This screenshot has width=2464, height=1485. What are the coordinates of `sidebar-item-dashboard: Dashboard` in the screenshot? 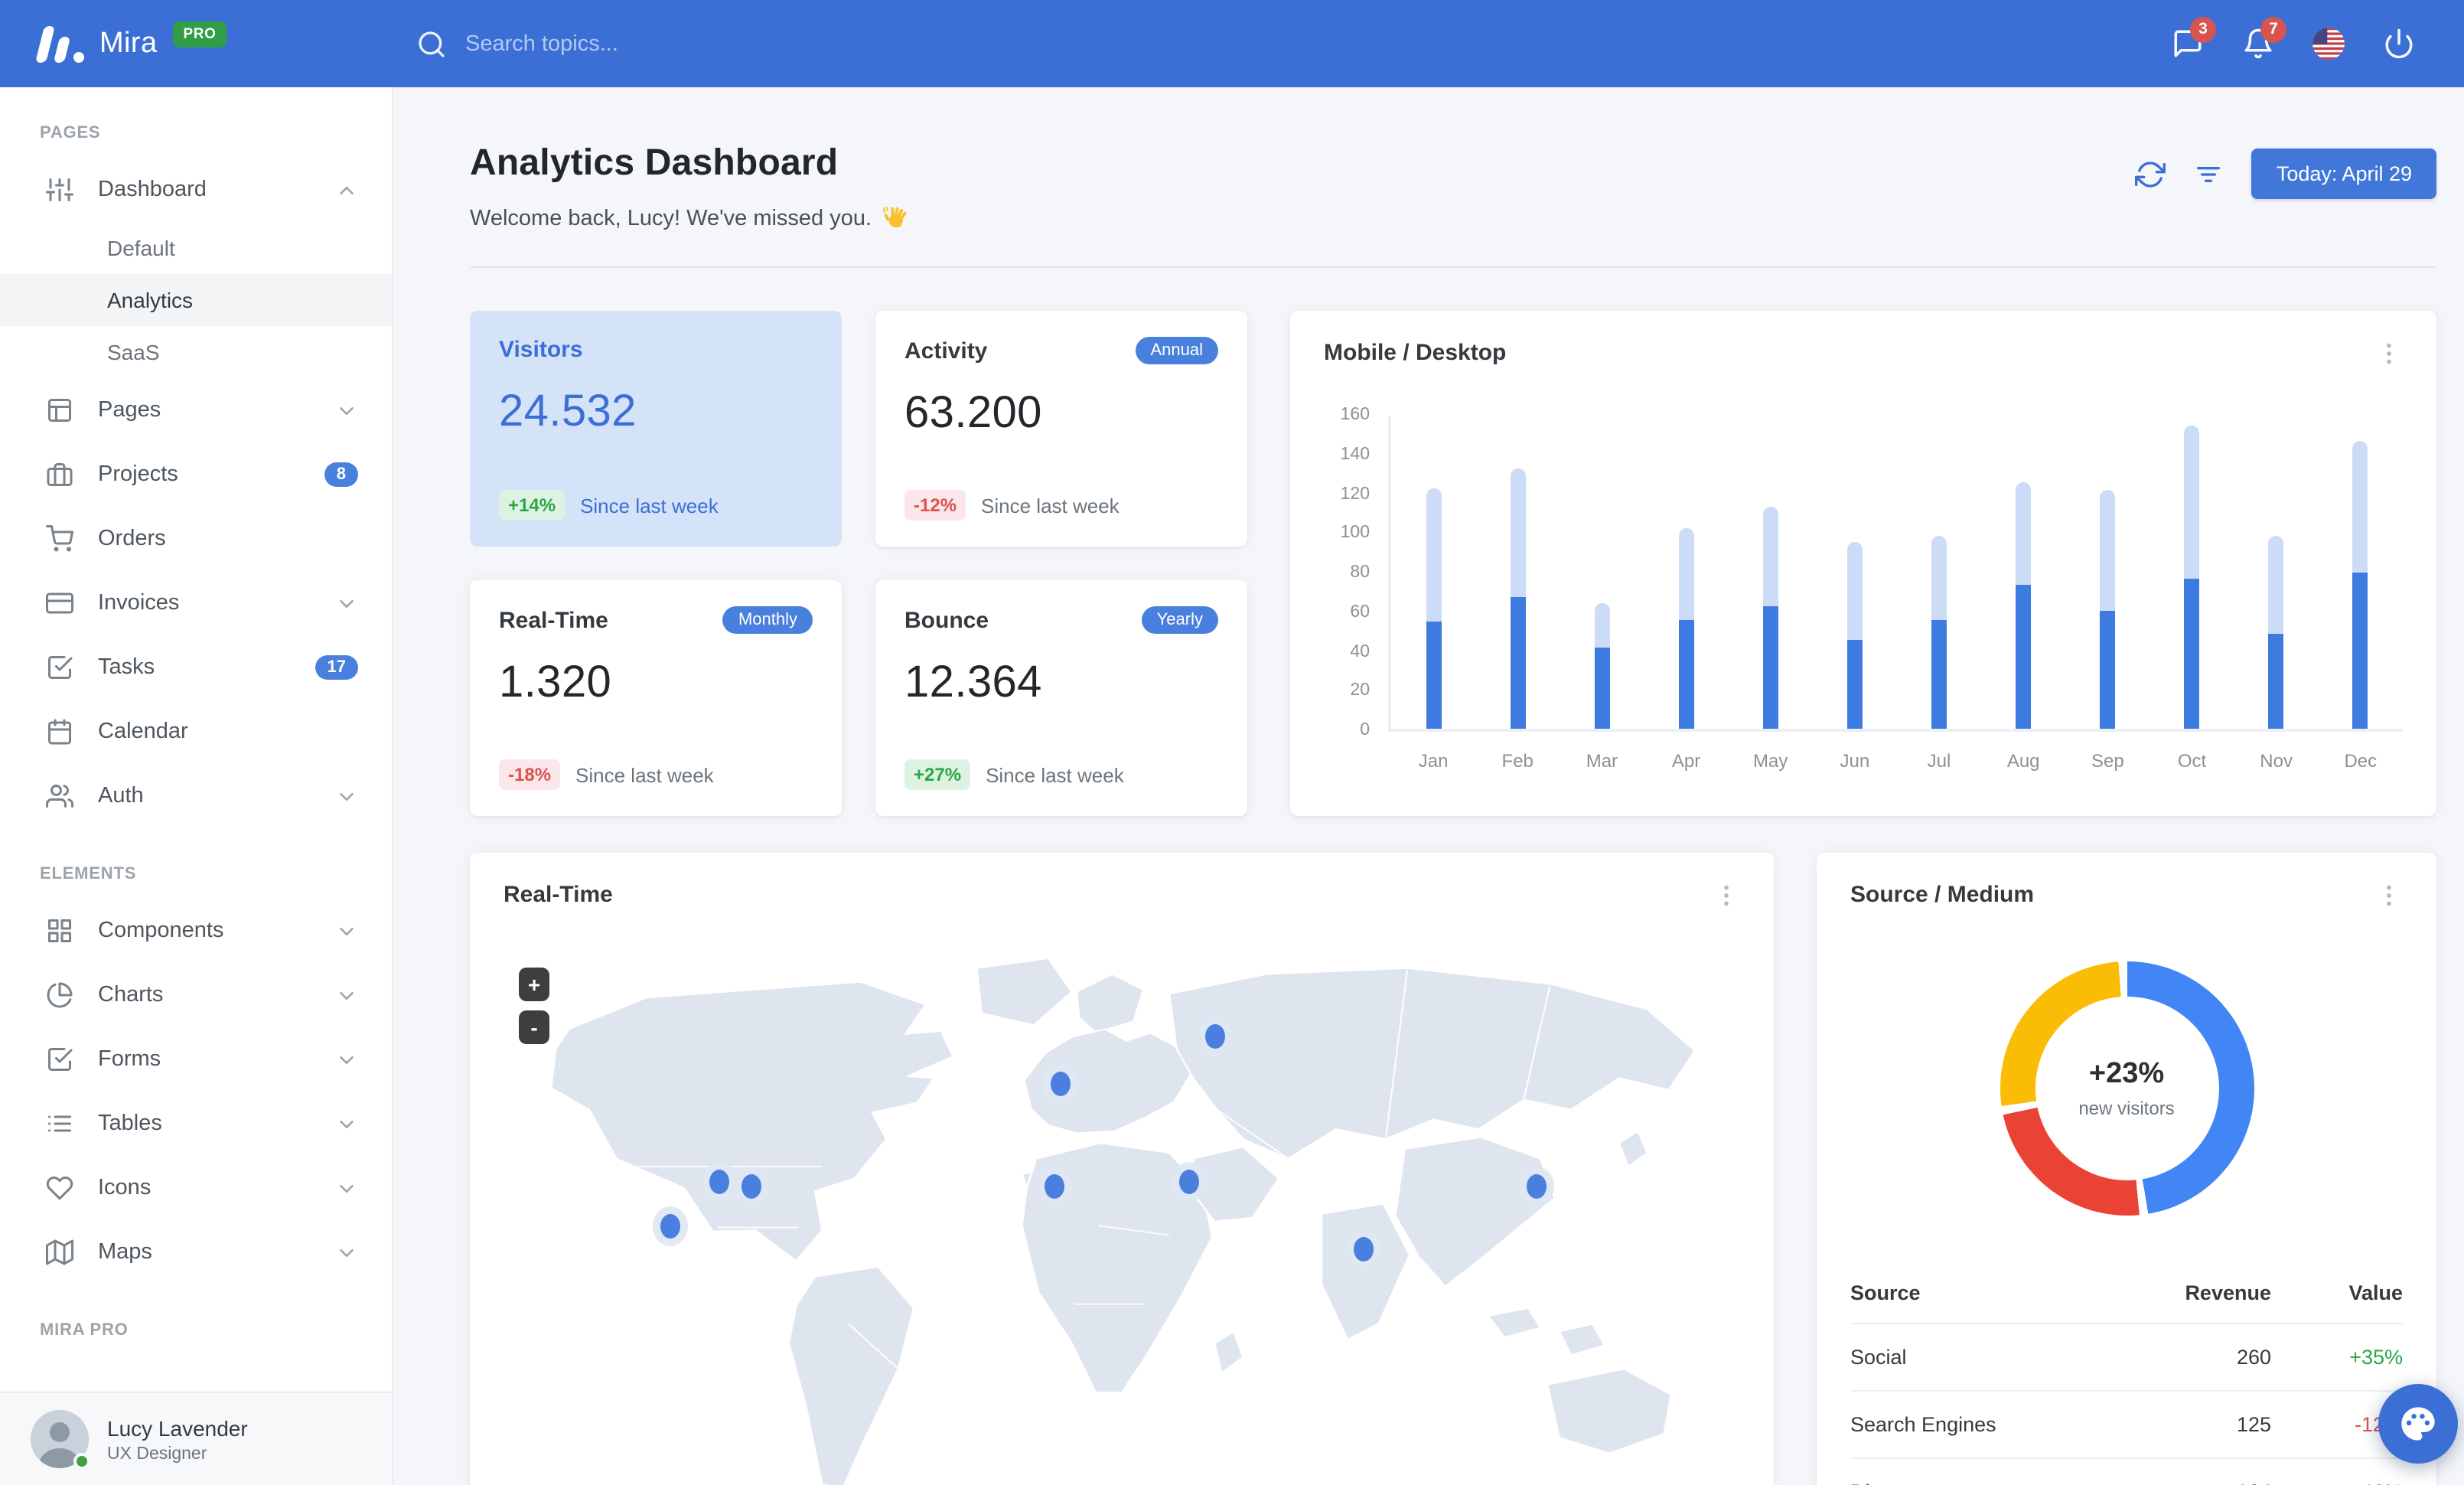 It's located at (196, 190).